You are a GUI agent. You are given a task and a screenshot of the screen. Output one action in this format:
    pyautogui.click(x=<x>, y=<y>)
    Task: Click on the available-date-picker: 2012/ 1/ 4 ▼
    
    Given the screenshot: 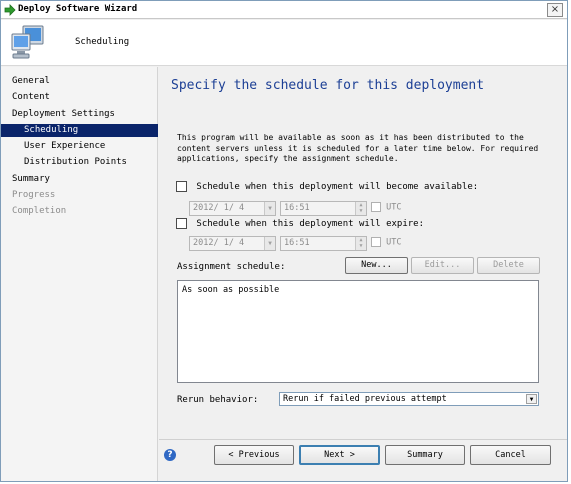 What is the action you would take?
    pyautogui.click(x=232, y=208)
    